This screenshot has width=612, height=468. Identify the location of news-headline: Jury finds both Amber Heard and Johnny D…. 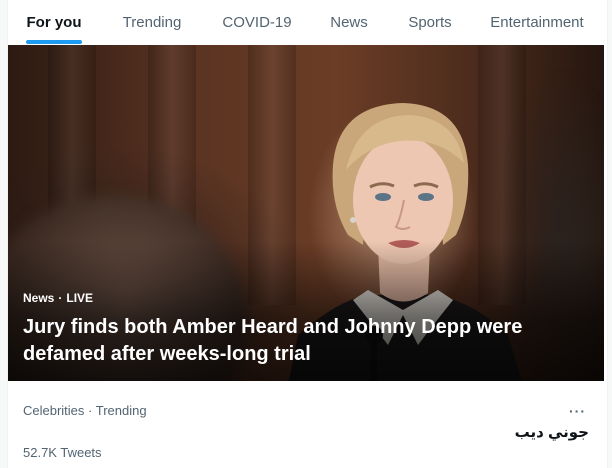
(273, 340).